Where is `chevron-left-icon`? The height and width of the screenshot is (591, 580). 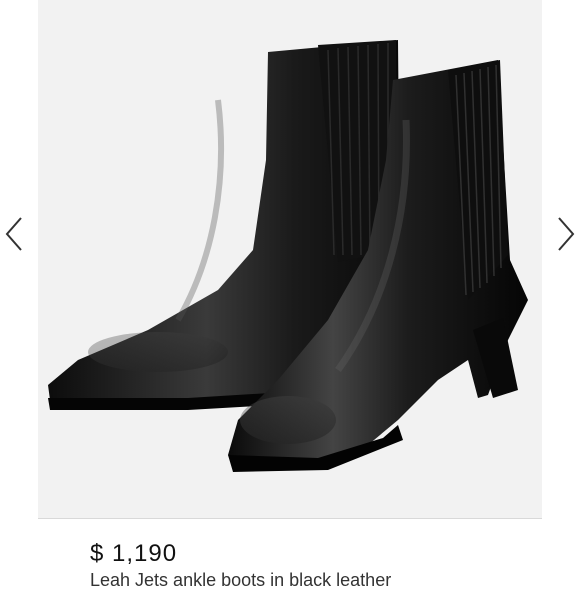 chevron-left-icon is located at coordinates (13, 234).